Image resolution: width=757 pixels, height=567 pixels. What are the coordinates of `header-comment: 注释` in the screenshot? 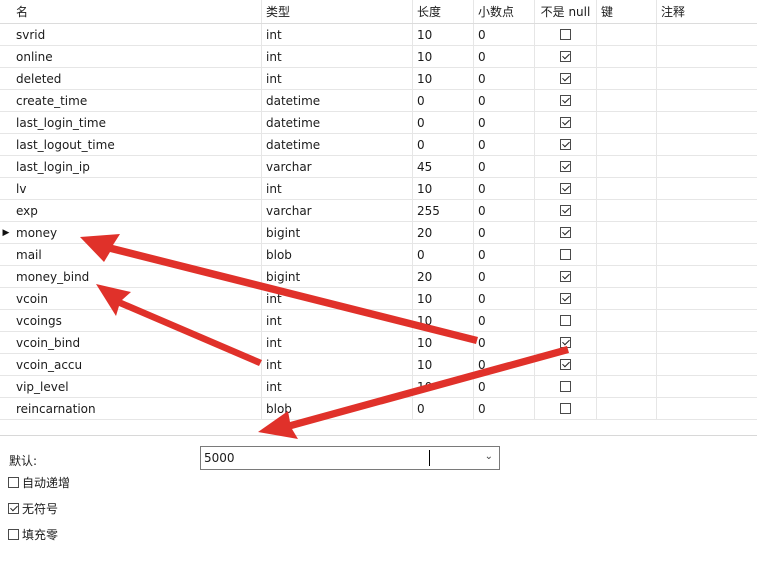 It's located at (707, 11).